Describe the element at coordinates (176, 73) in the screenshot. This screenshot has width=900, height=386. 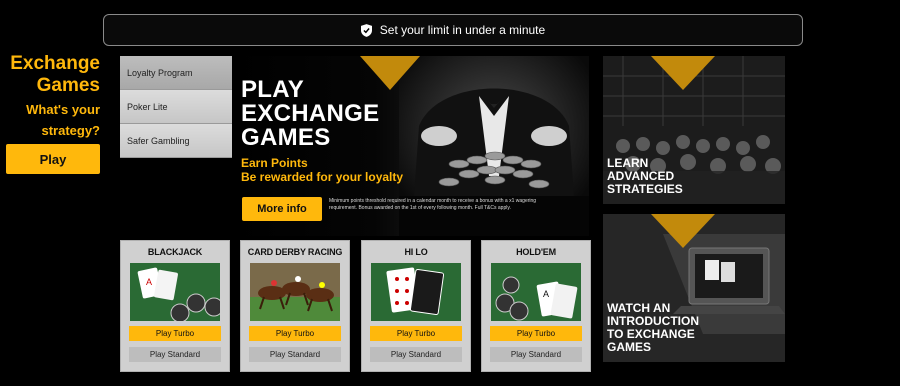
I see `menu-item-loyalty-program: Loyalty Program` at that location.